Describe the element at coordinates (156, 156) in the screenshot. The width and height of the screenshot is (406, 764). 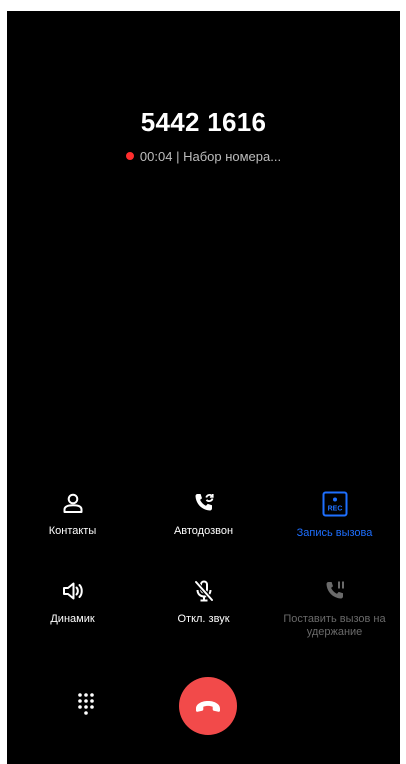
I see `call-timer: 00:04` at that location.